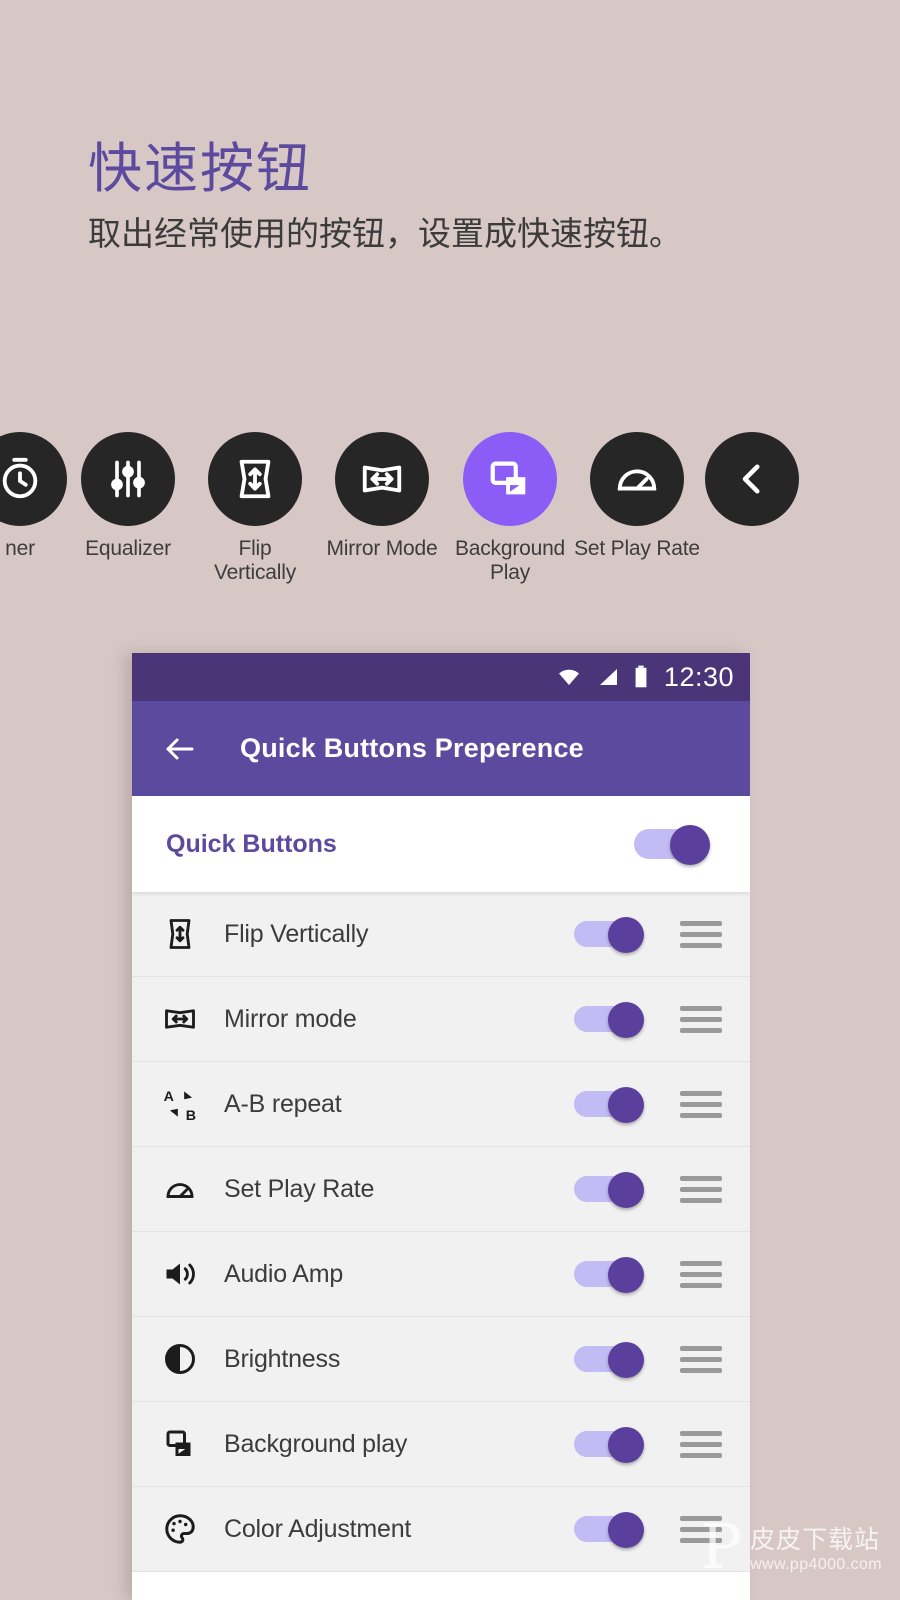 The image size is (900, 1600). I want to click on quick-button-label: Mirror Mode, so click(382, 548).